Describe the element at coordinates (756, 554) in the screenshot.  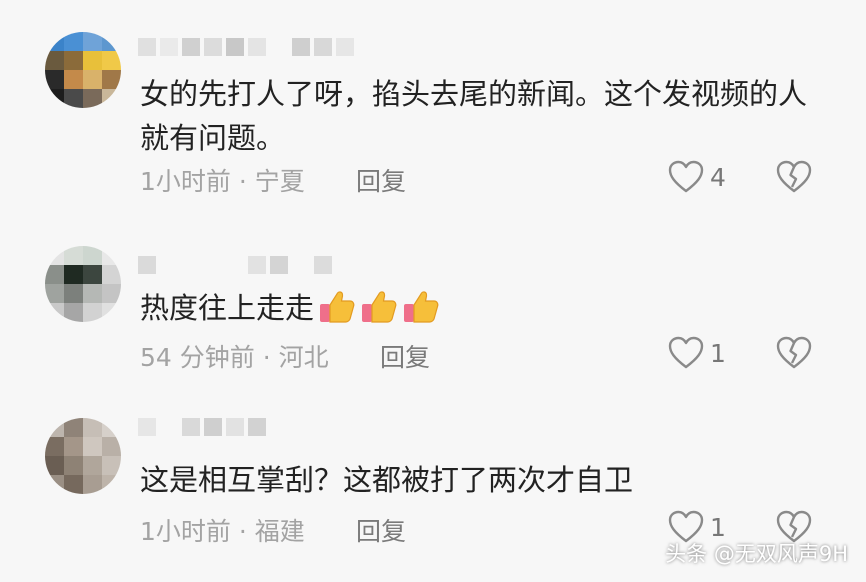
I see `watermark: 头条 @无双风声9H` at that location.